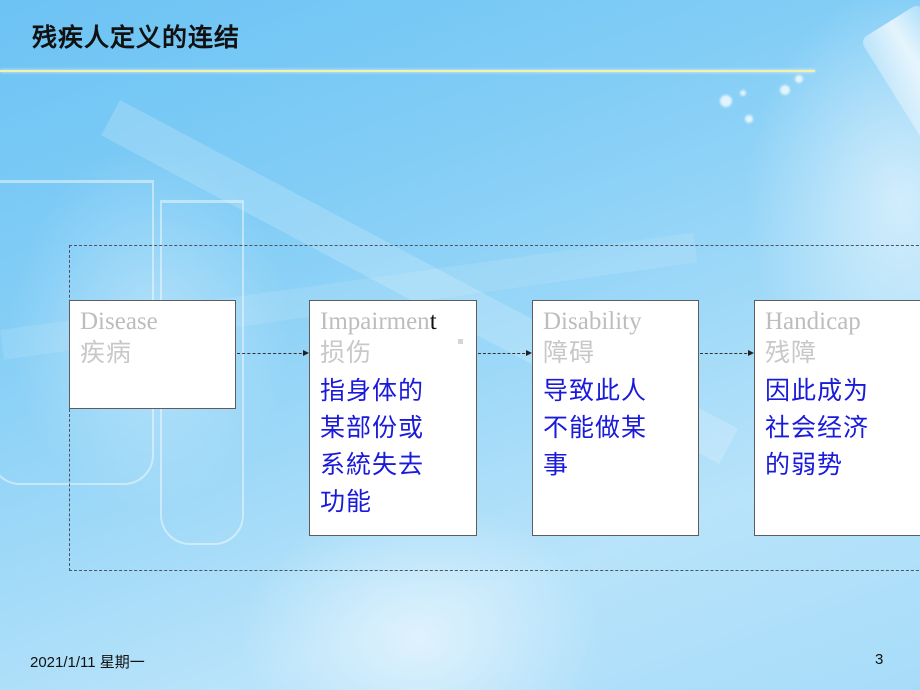 This screenshot has height=690, width=920. What do you see at coordinates (372, 464) in the screenshot?
I see `description-line: 系統失去` at bounding box center [372, 464].